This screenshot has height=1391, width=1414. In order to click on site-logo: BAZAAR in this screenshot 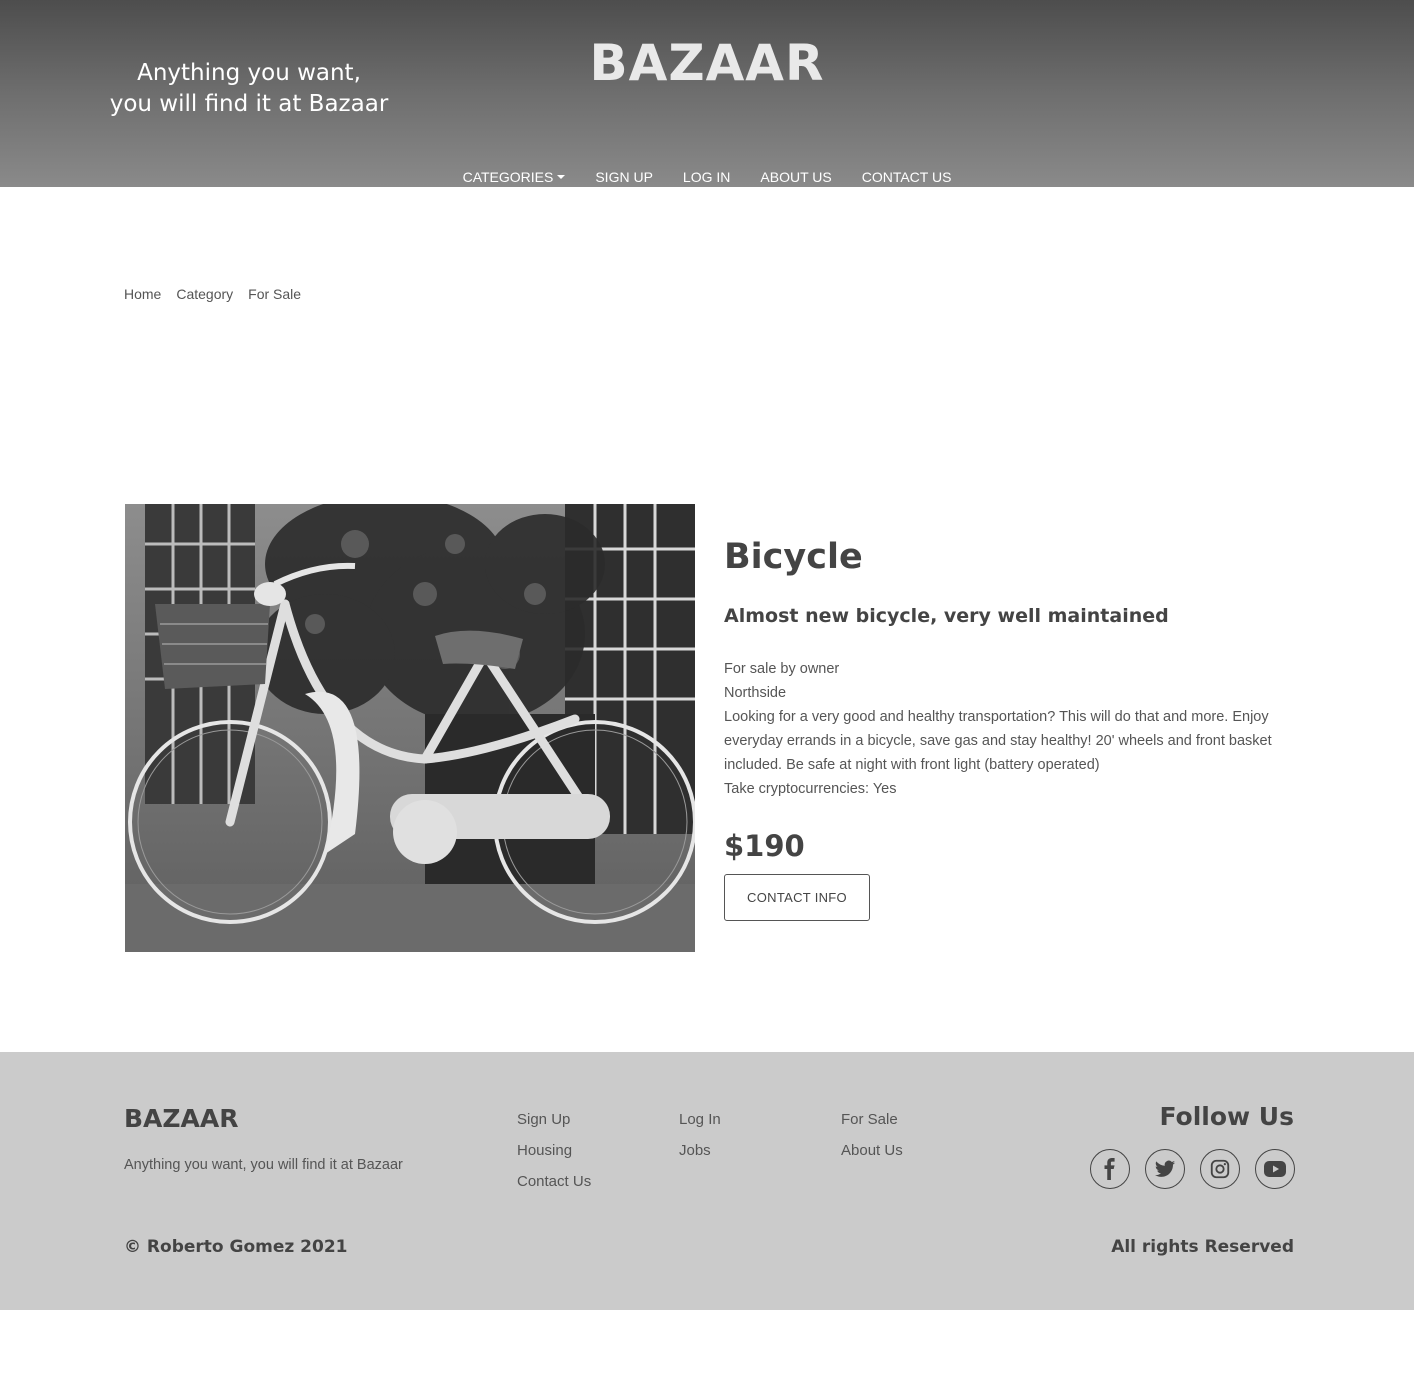, I will do `click(707, 63)`.